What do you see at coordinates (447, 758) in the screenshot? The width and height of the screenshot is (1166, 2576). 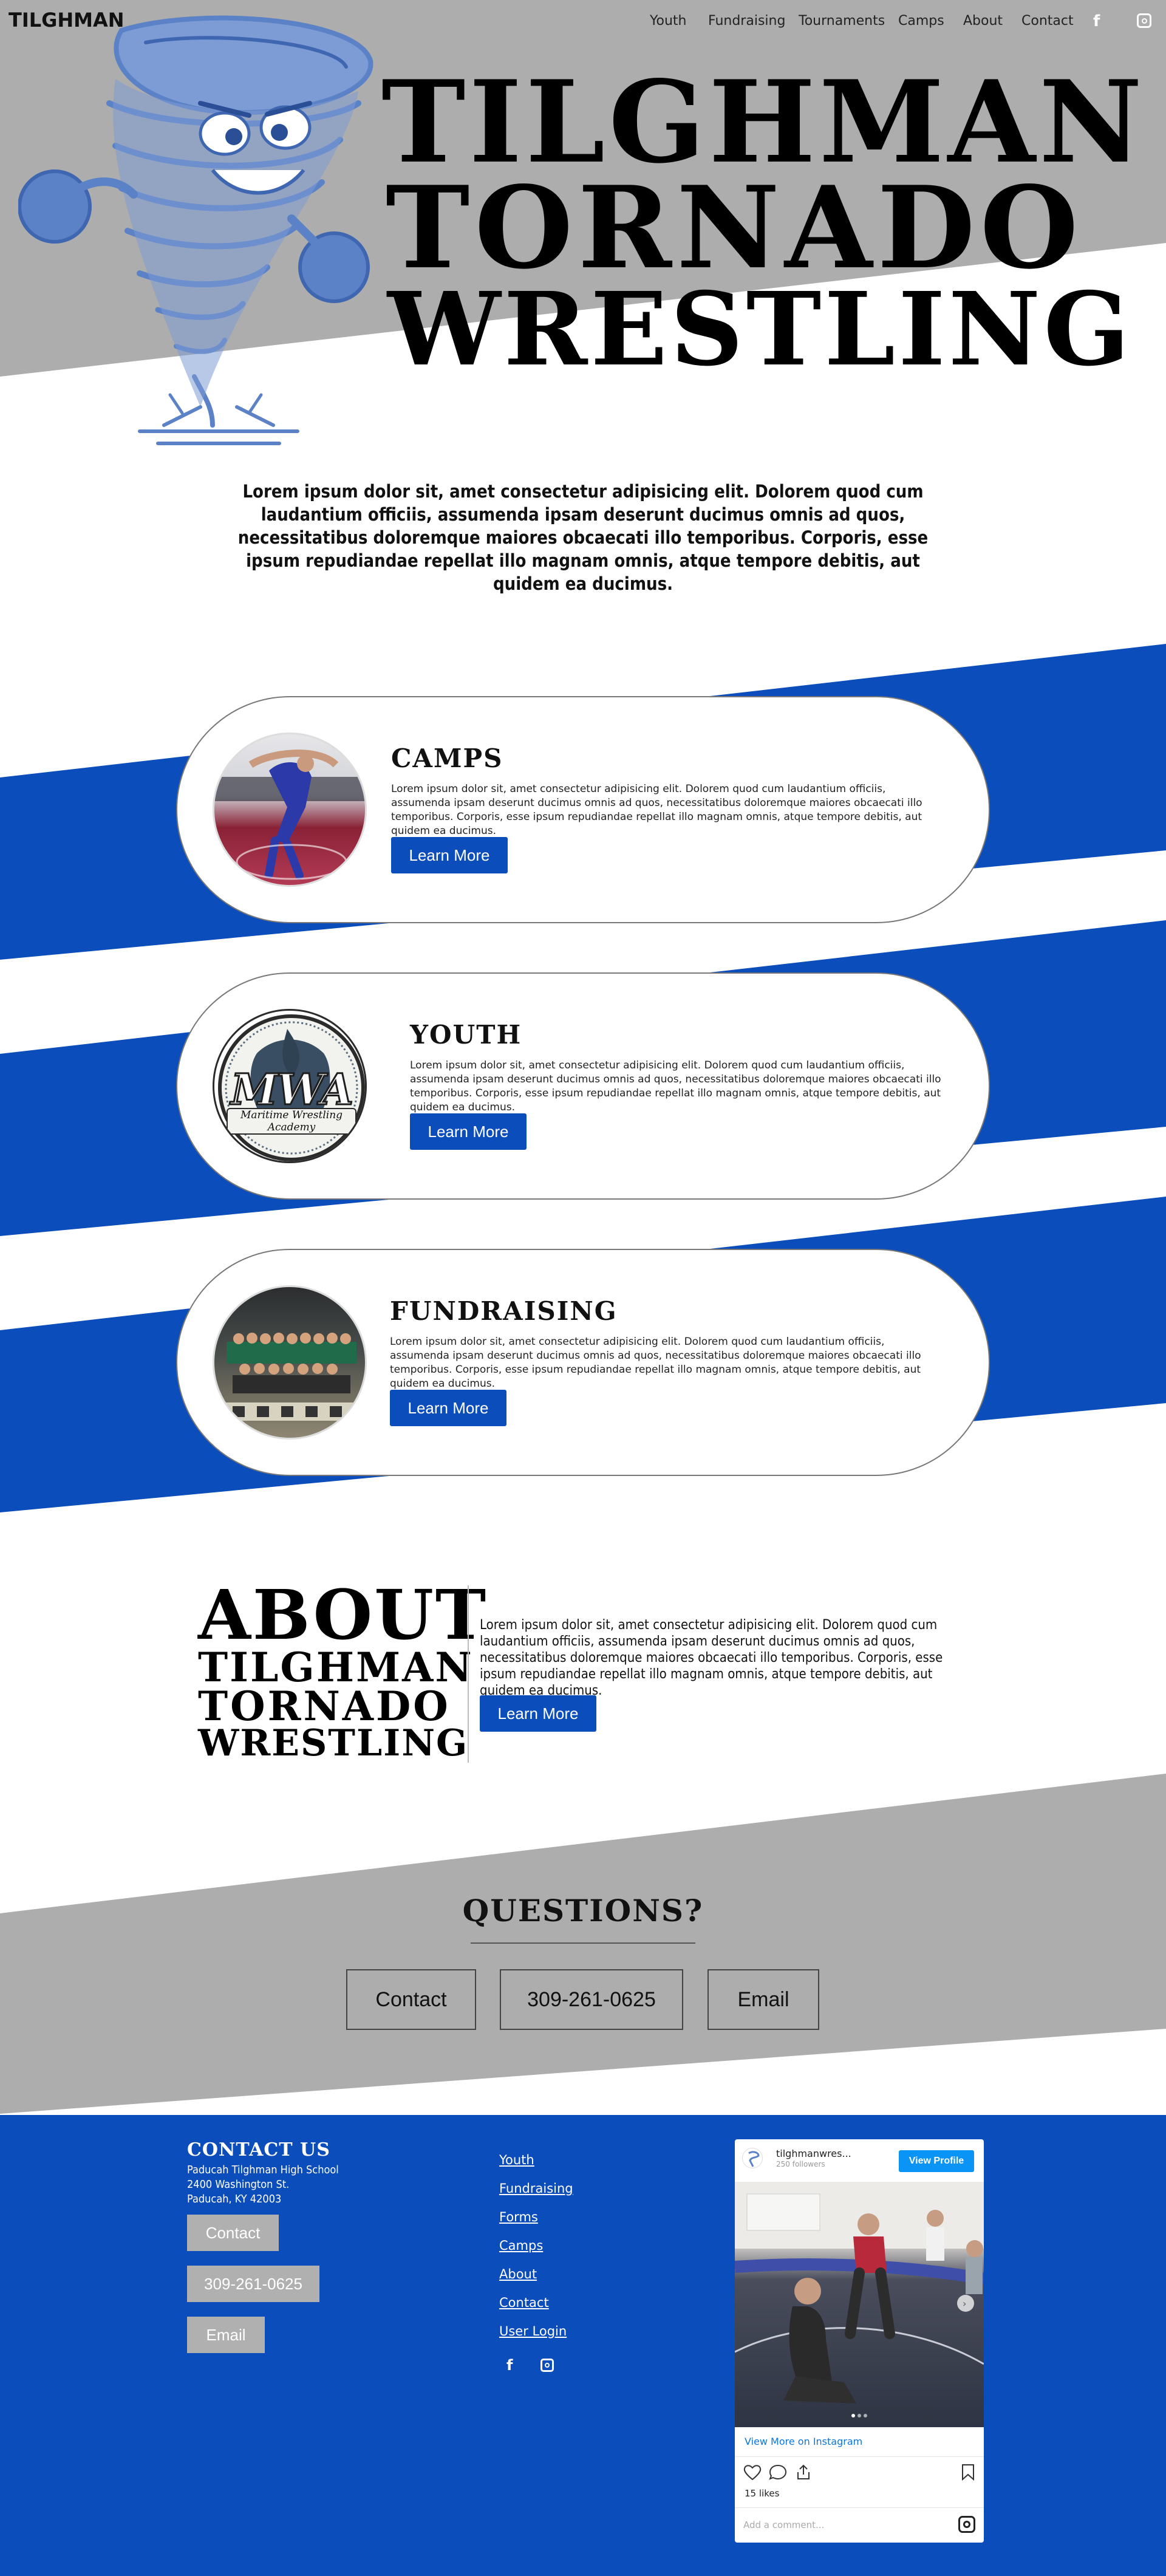 I see `card-camps-title: CAMPS` at bounding box center [447, 758].